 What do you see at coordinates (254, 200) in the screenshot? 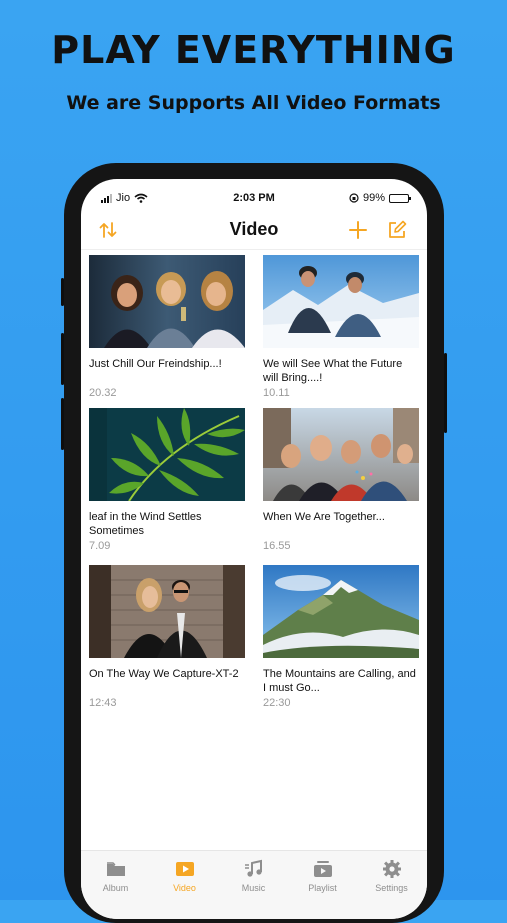
I see `status-bar: Jio 2:03 PM 99%` at bounding box center [254, 200].